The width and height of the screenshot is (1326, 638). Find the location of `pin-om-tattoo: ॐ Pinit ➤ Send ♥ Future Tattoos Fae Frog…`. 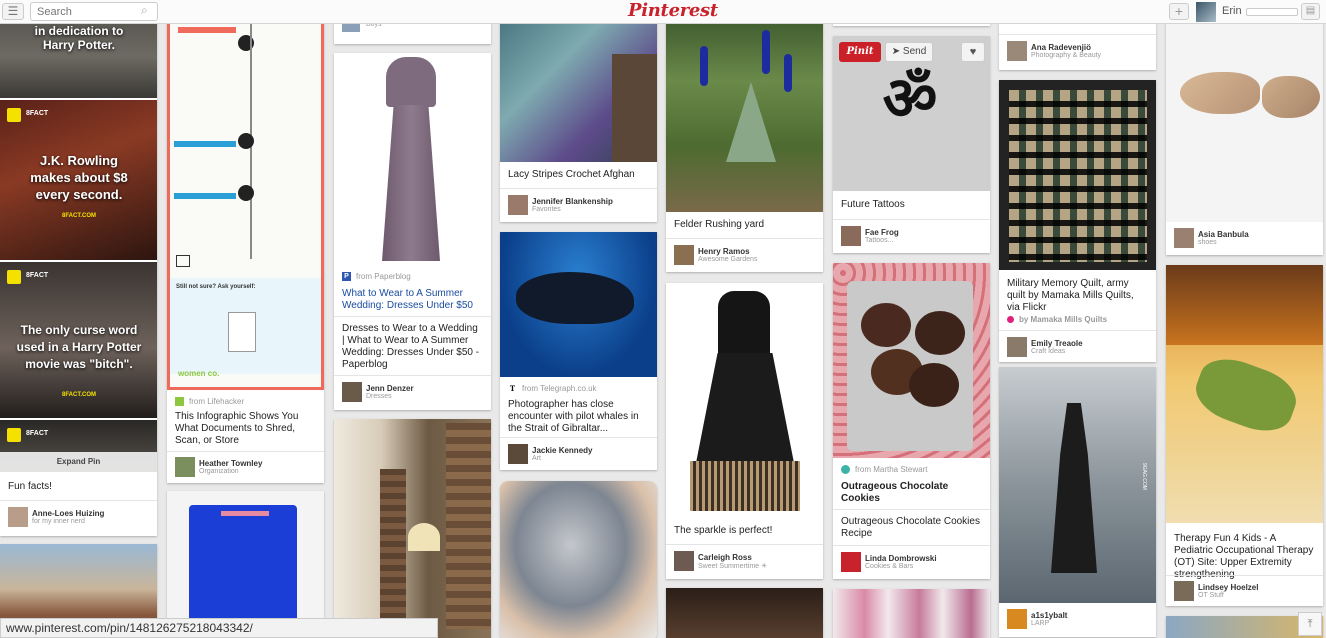

pin-om-tattoo: ॐ Pinit ➤ Send ♥ Future Tattoos Fae Frog… is located at coordinates (911, 144).